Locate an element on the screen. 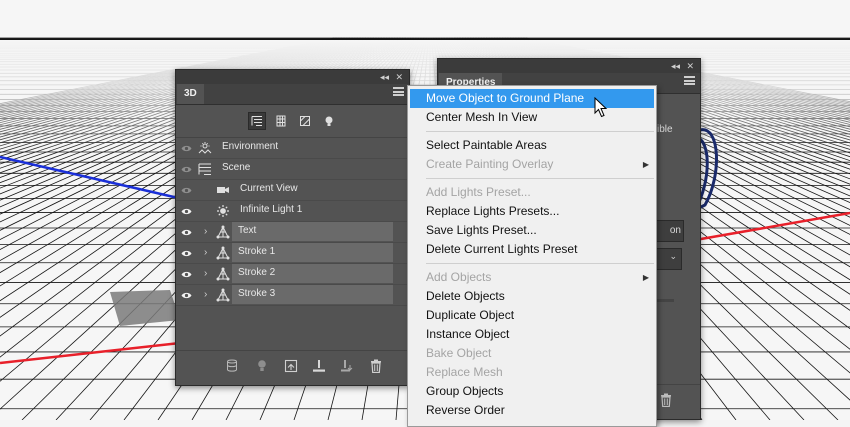  menu-item-label: Delete Objects is located at coordinates (465, 296).